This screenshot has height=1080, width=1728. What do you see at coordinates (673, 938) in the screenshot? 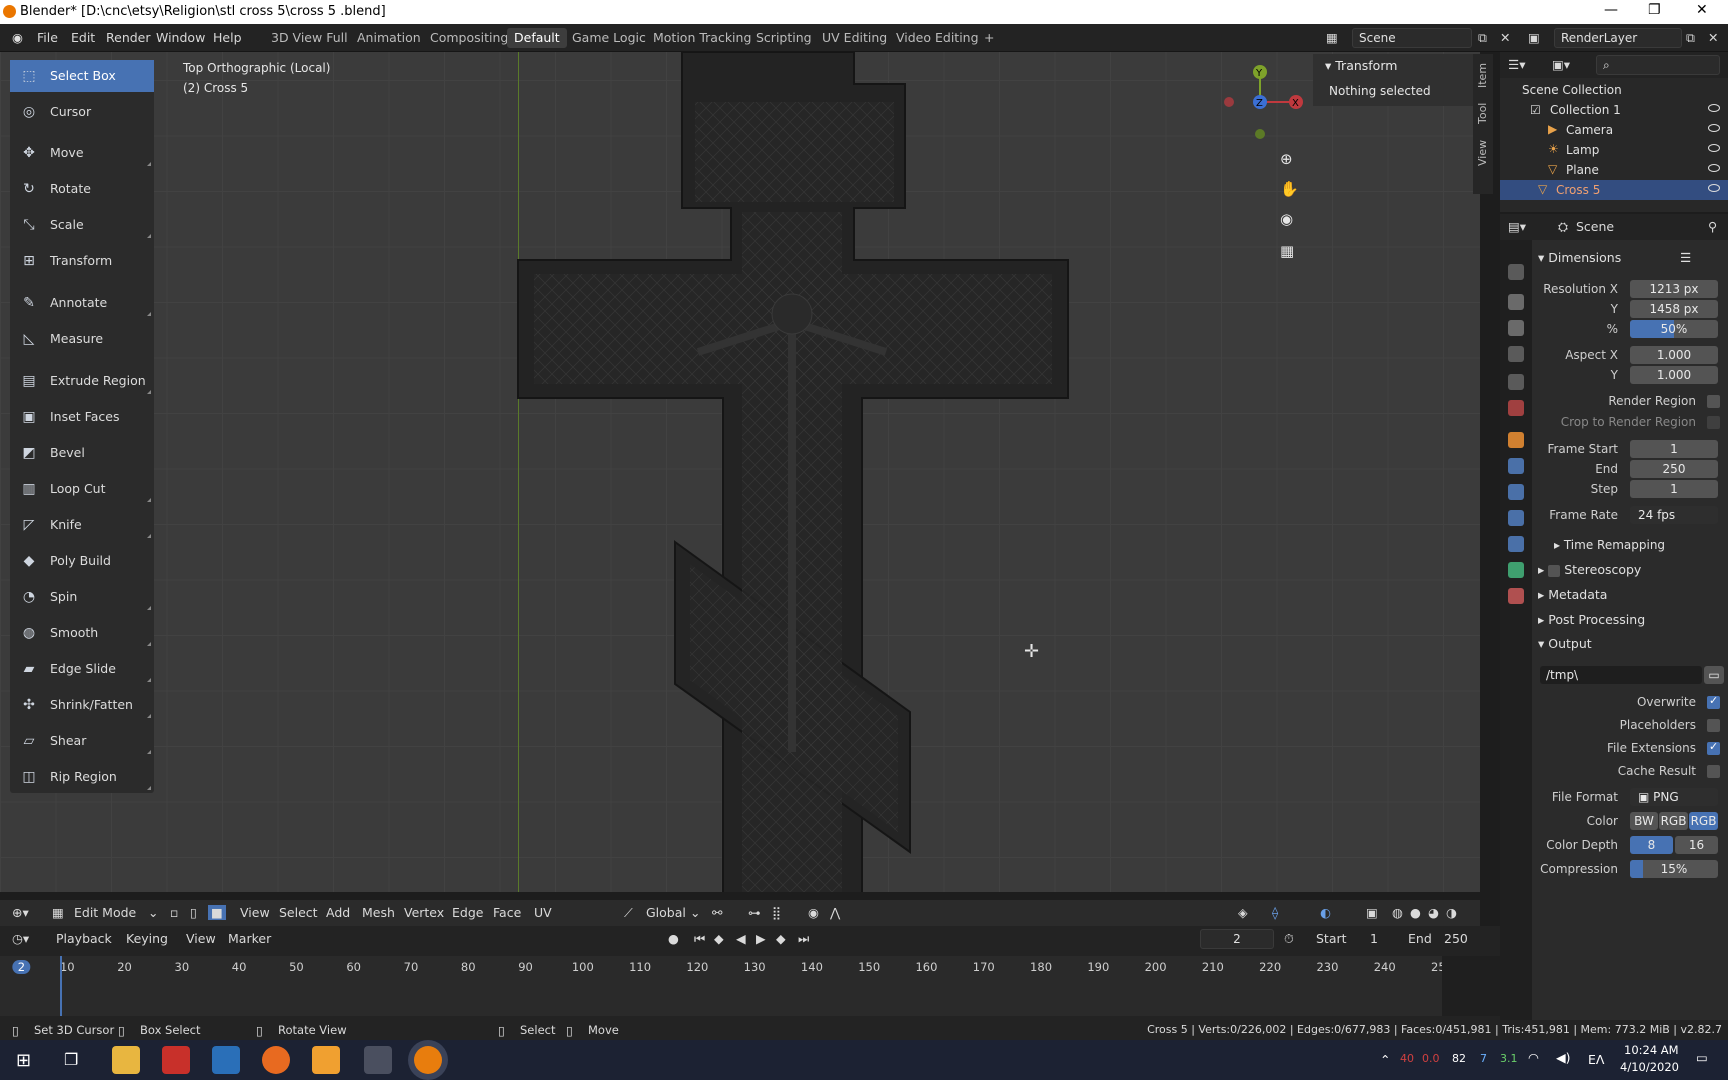
I see `record-icon: ●` at bounding box center [673, 938].